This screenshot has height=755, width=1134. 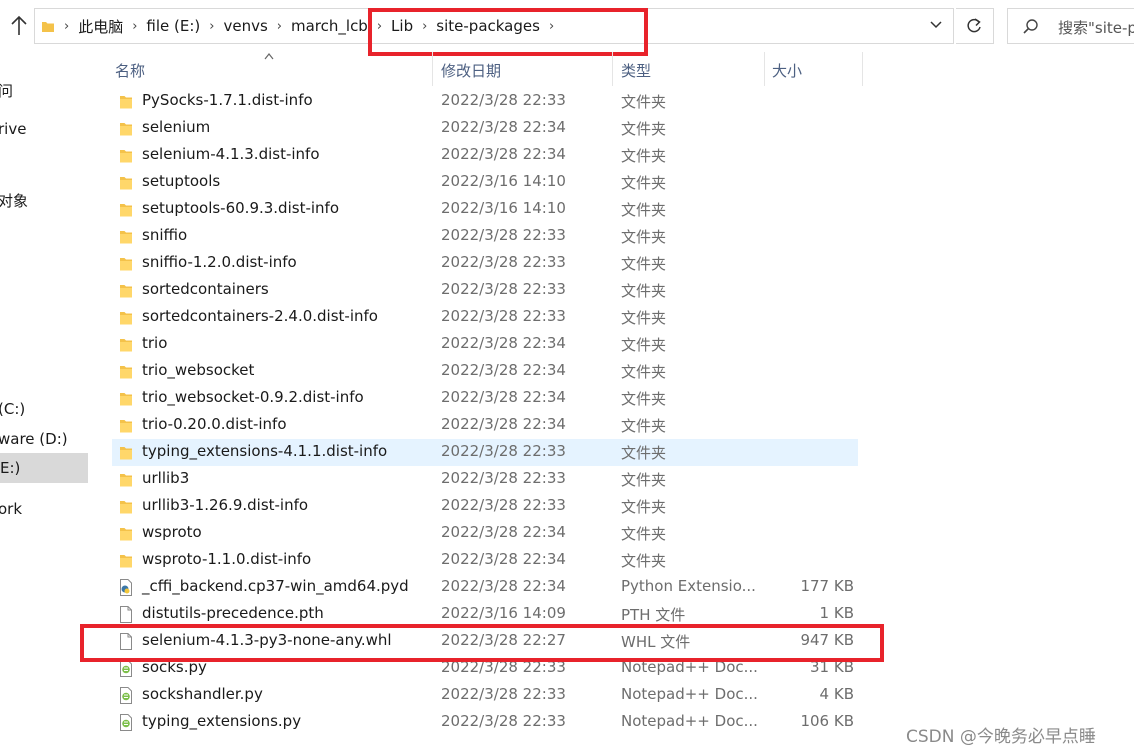 What do you see at coordinates (245, 26) in the screenshot?
I see `breadcrumb-item: venvs` at bounding box center [245, 26].